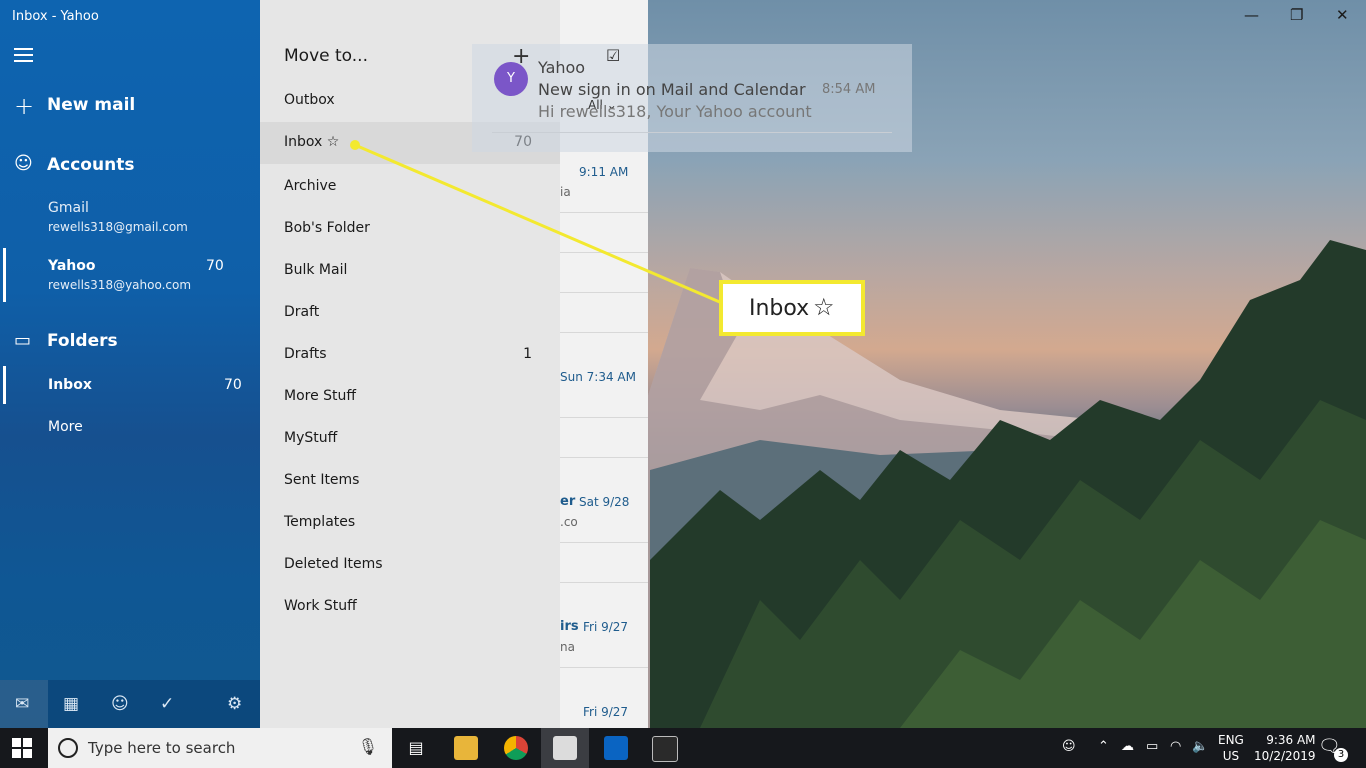 Image resolution: width=1366 pixels, height=768 pixels. What do you see at coordinates (1069, 746) in the screenshot?
I see `people-icon: ☺` at bounding box center [1069, 746].